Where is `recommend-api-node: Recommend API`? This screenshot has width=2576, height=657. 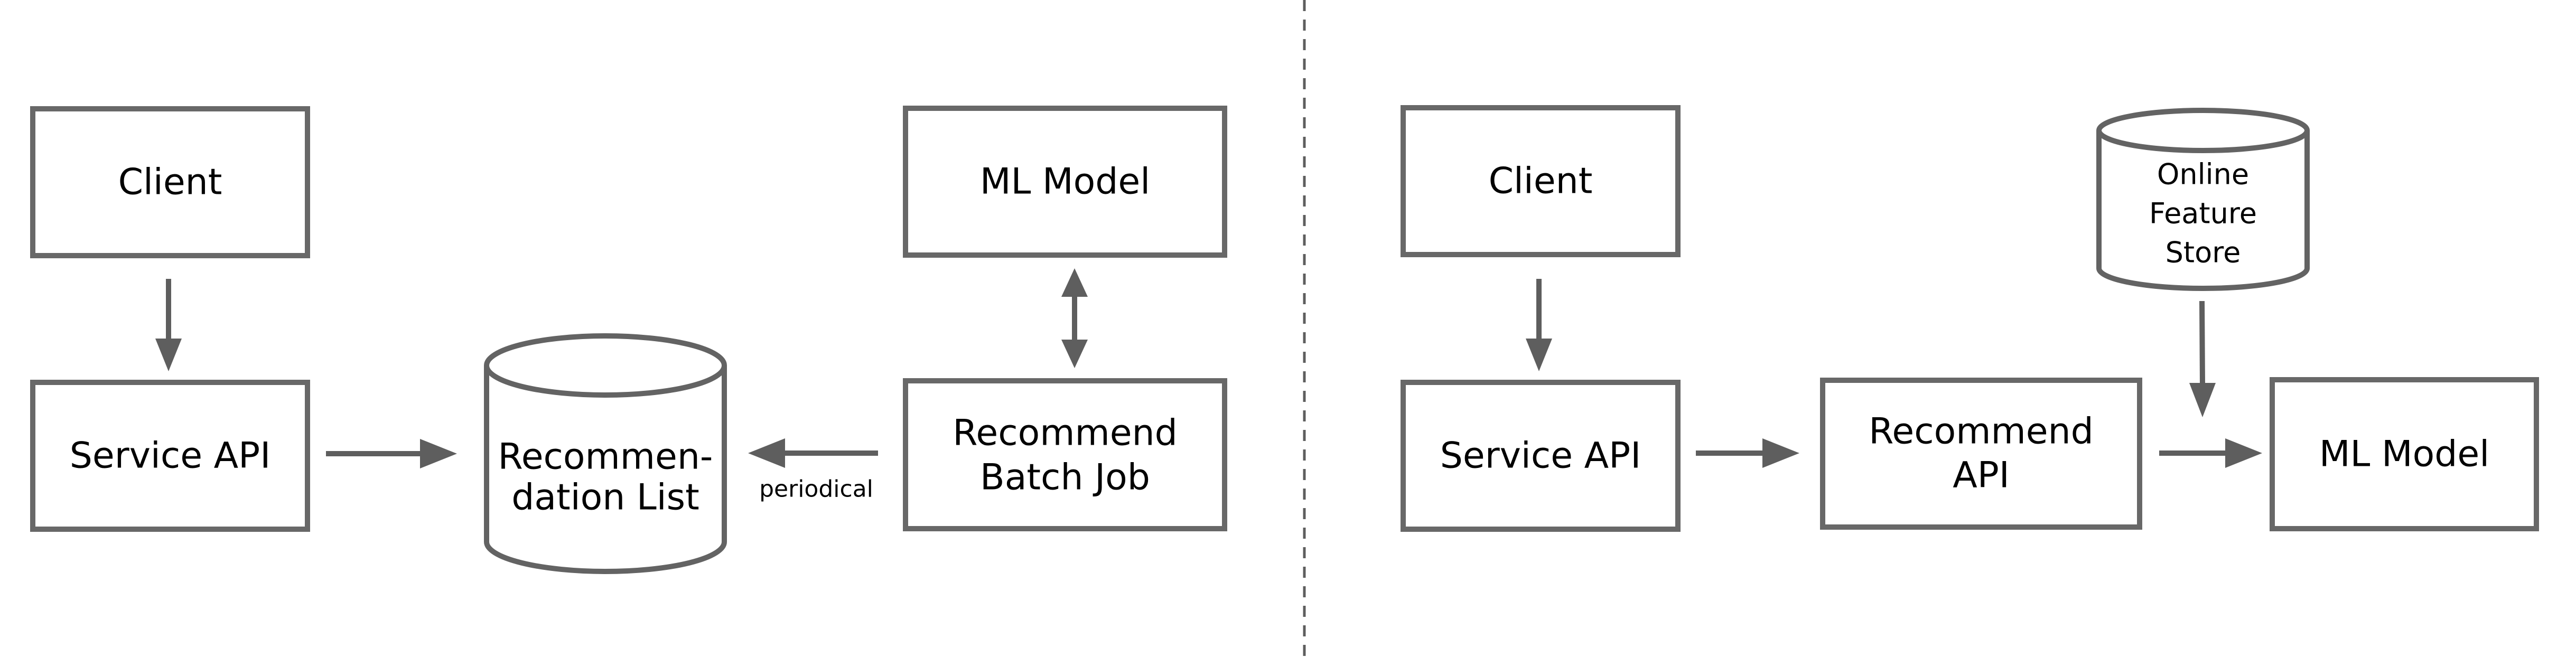 recommend-api-node: Recommend API is located at coordinates (1981, 454).